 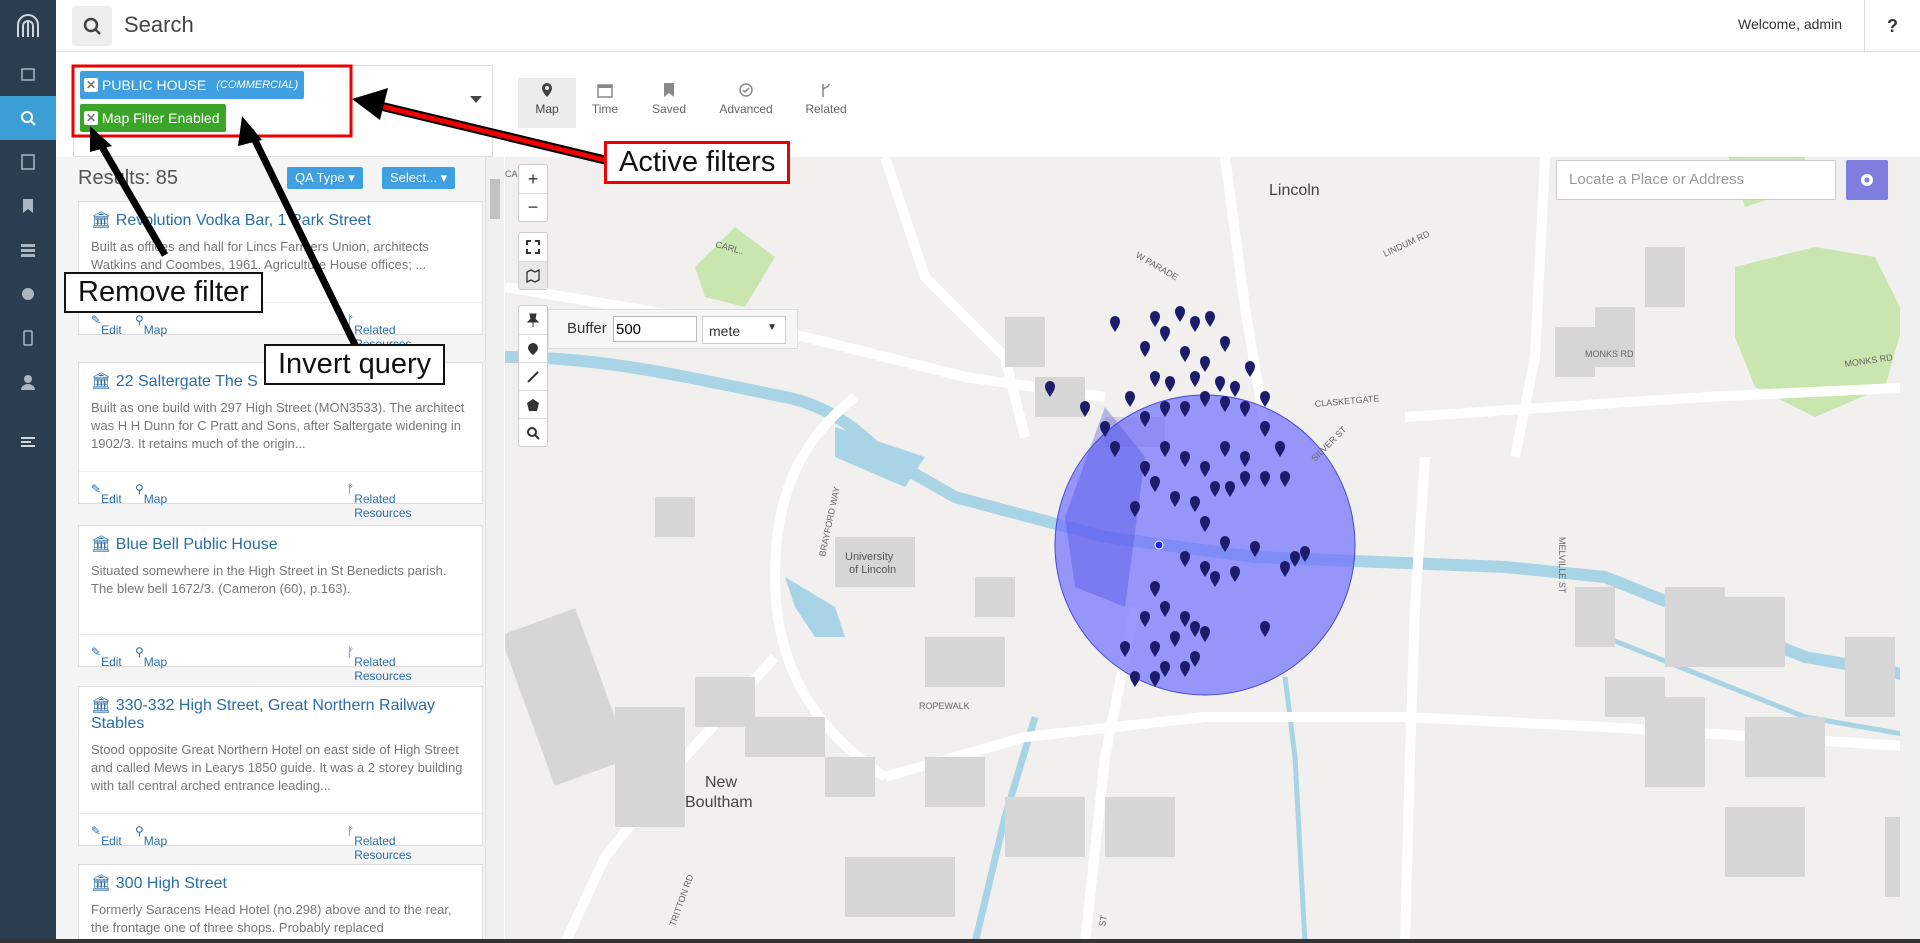 I want to click on annotation-remove-filter: Remove filter, so click(x=163, y=292).